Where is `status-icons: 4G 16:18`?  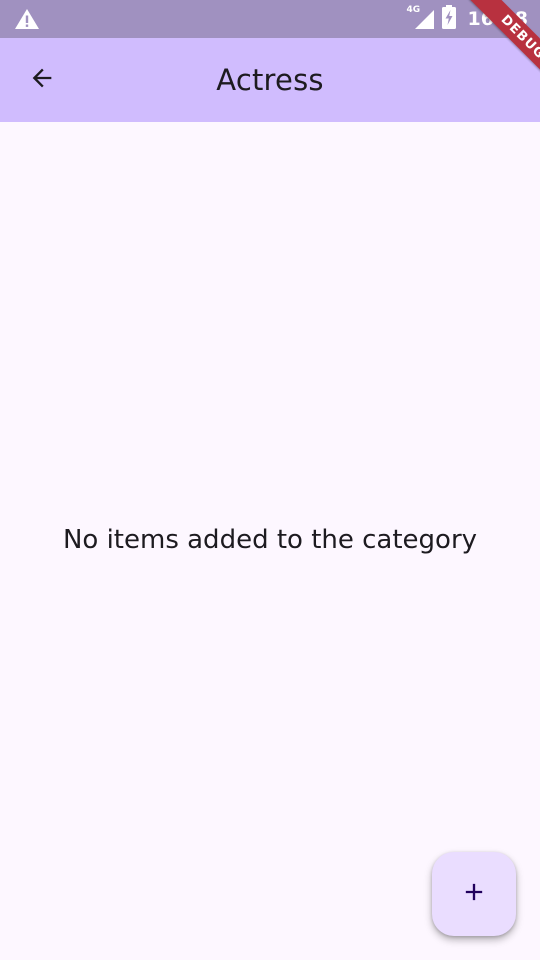
status-icons: 4G 16:18 is located at coordinates (467, 19).